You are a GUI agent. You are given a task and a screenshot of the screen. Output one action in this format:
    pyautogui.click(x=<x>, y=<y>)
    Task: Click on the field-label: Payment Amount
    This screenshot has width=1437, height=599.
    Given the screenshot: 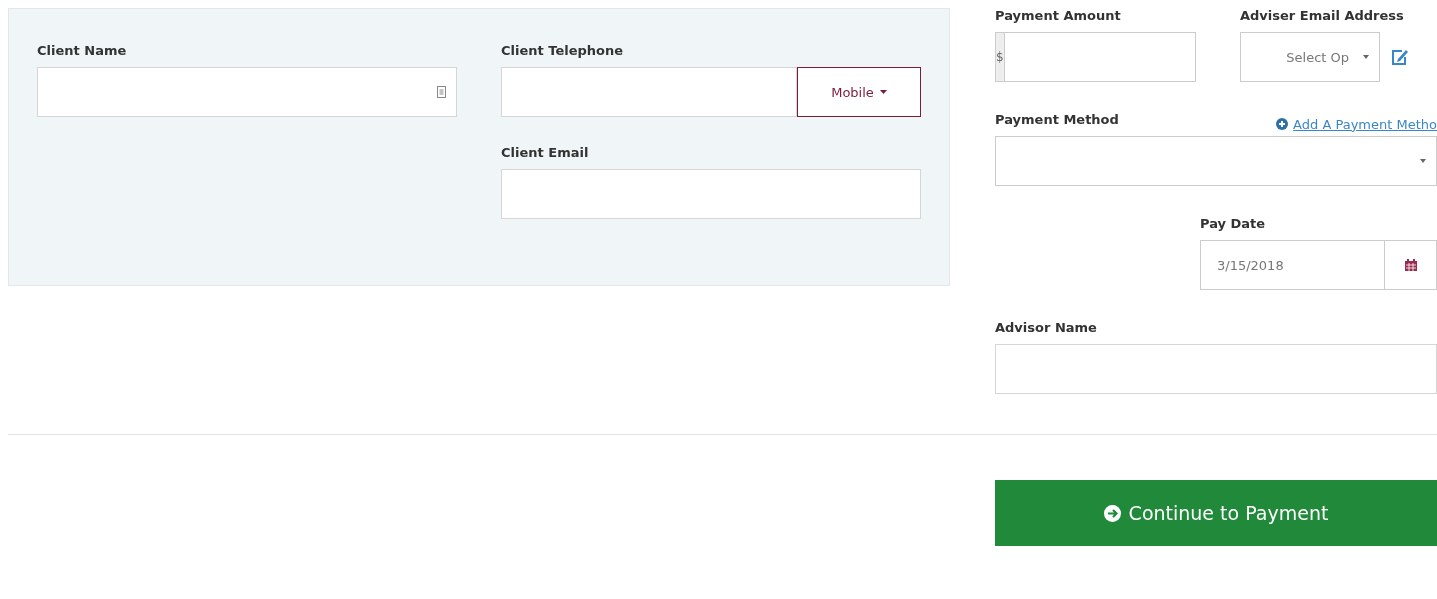 What is the action you would take?
    pyautogui.click(x=1058, y=15)
    